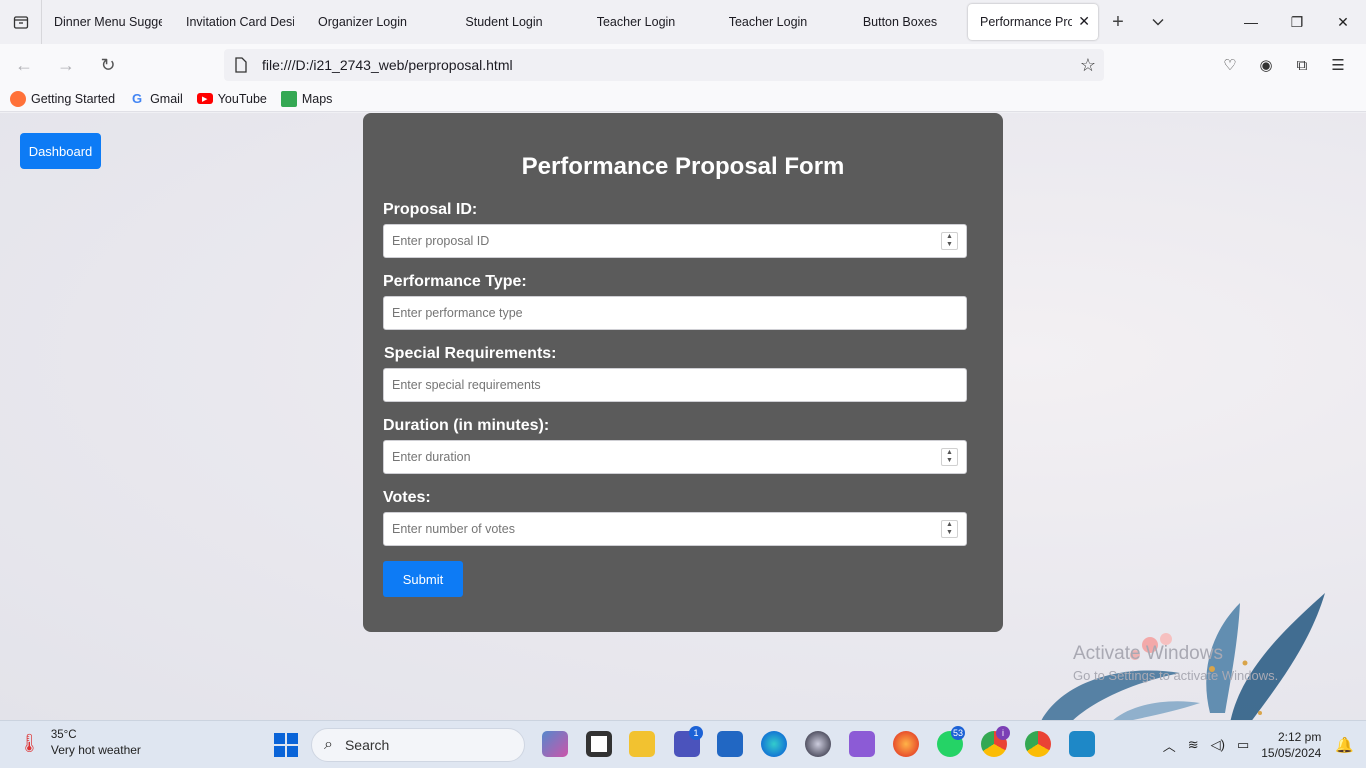  Describe the element at coordinates (423, 579) in the screenshot. I see `submit-button: Submit` at that location.